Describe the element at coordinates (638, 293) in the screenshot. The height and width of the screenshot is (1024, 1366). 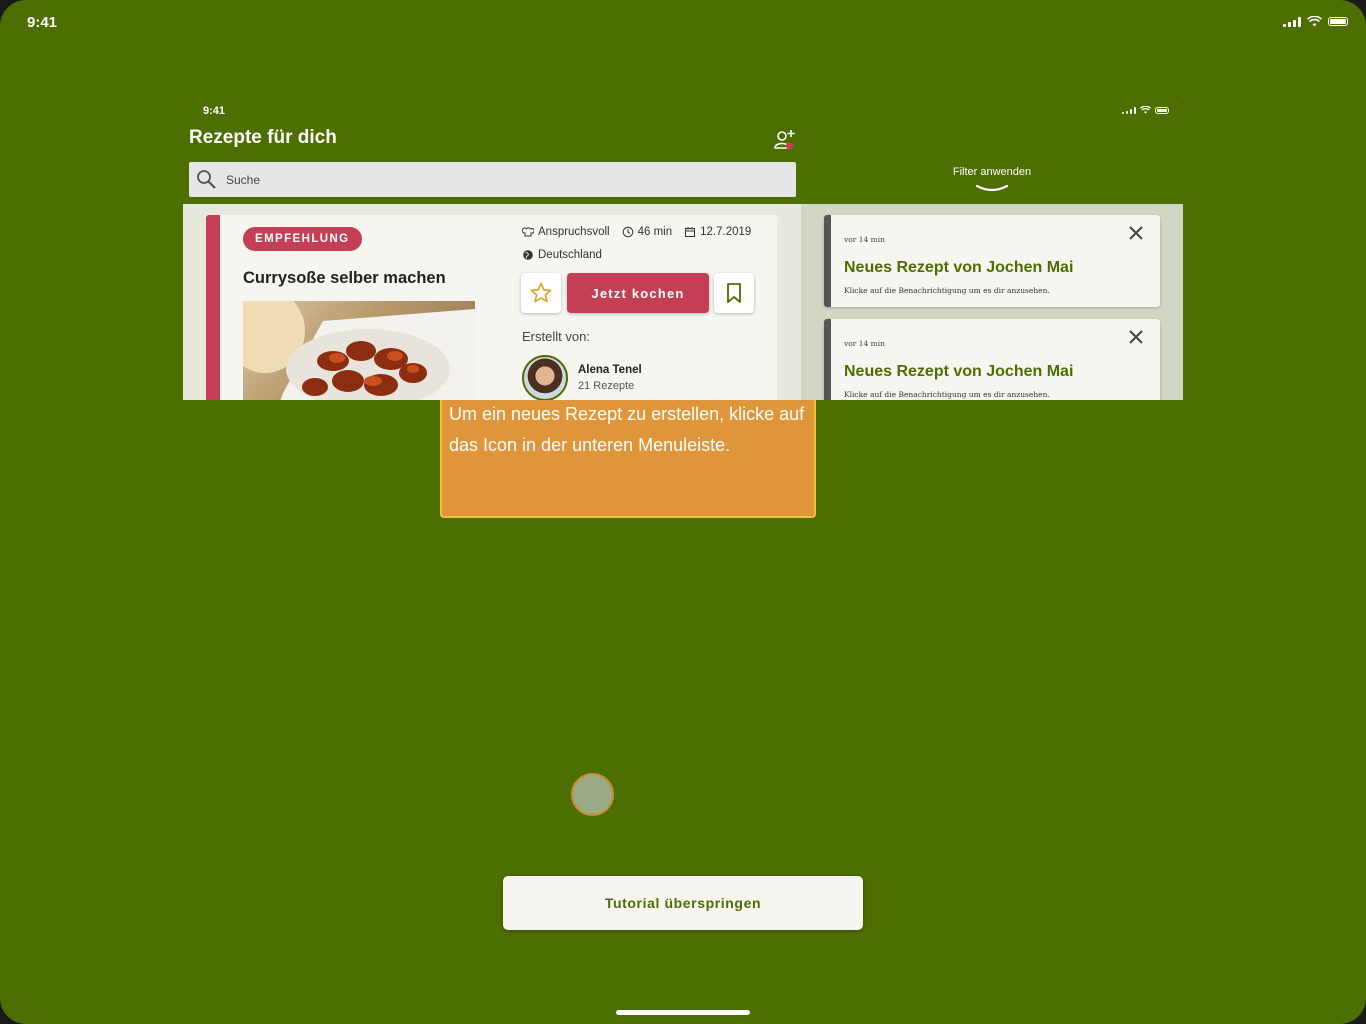
I see `cook-now-button: Jetzt kochen` at that location.